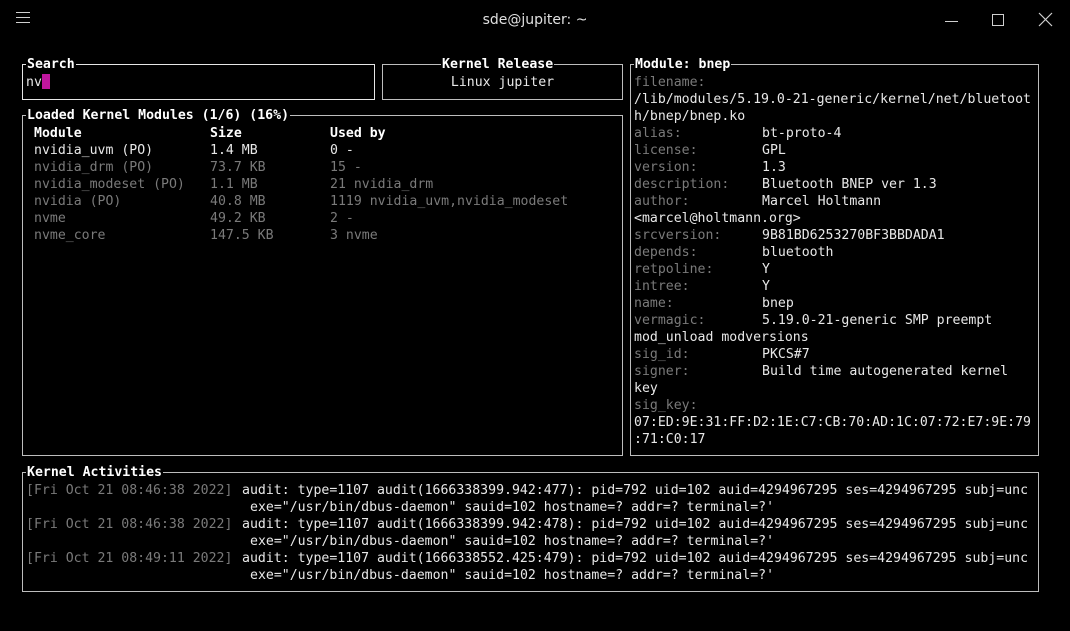 The image size is (1070, 631). I want to click on info-value: mod_unload modversions, so click(721, 337).